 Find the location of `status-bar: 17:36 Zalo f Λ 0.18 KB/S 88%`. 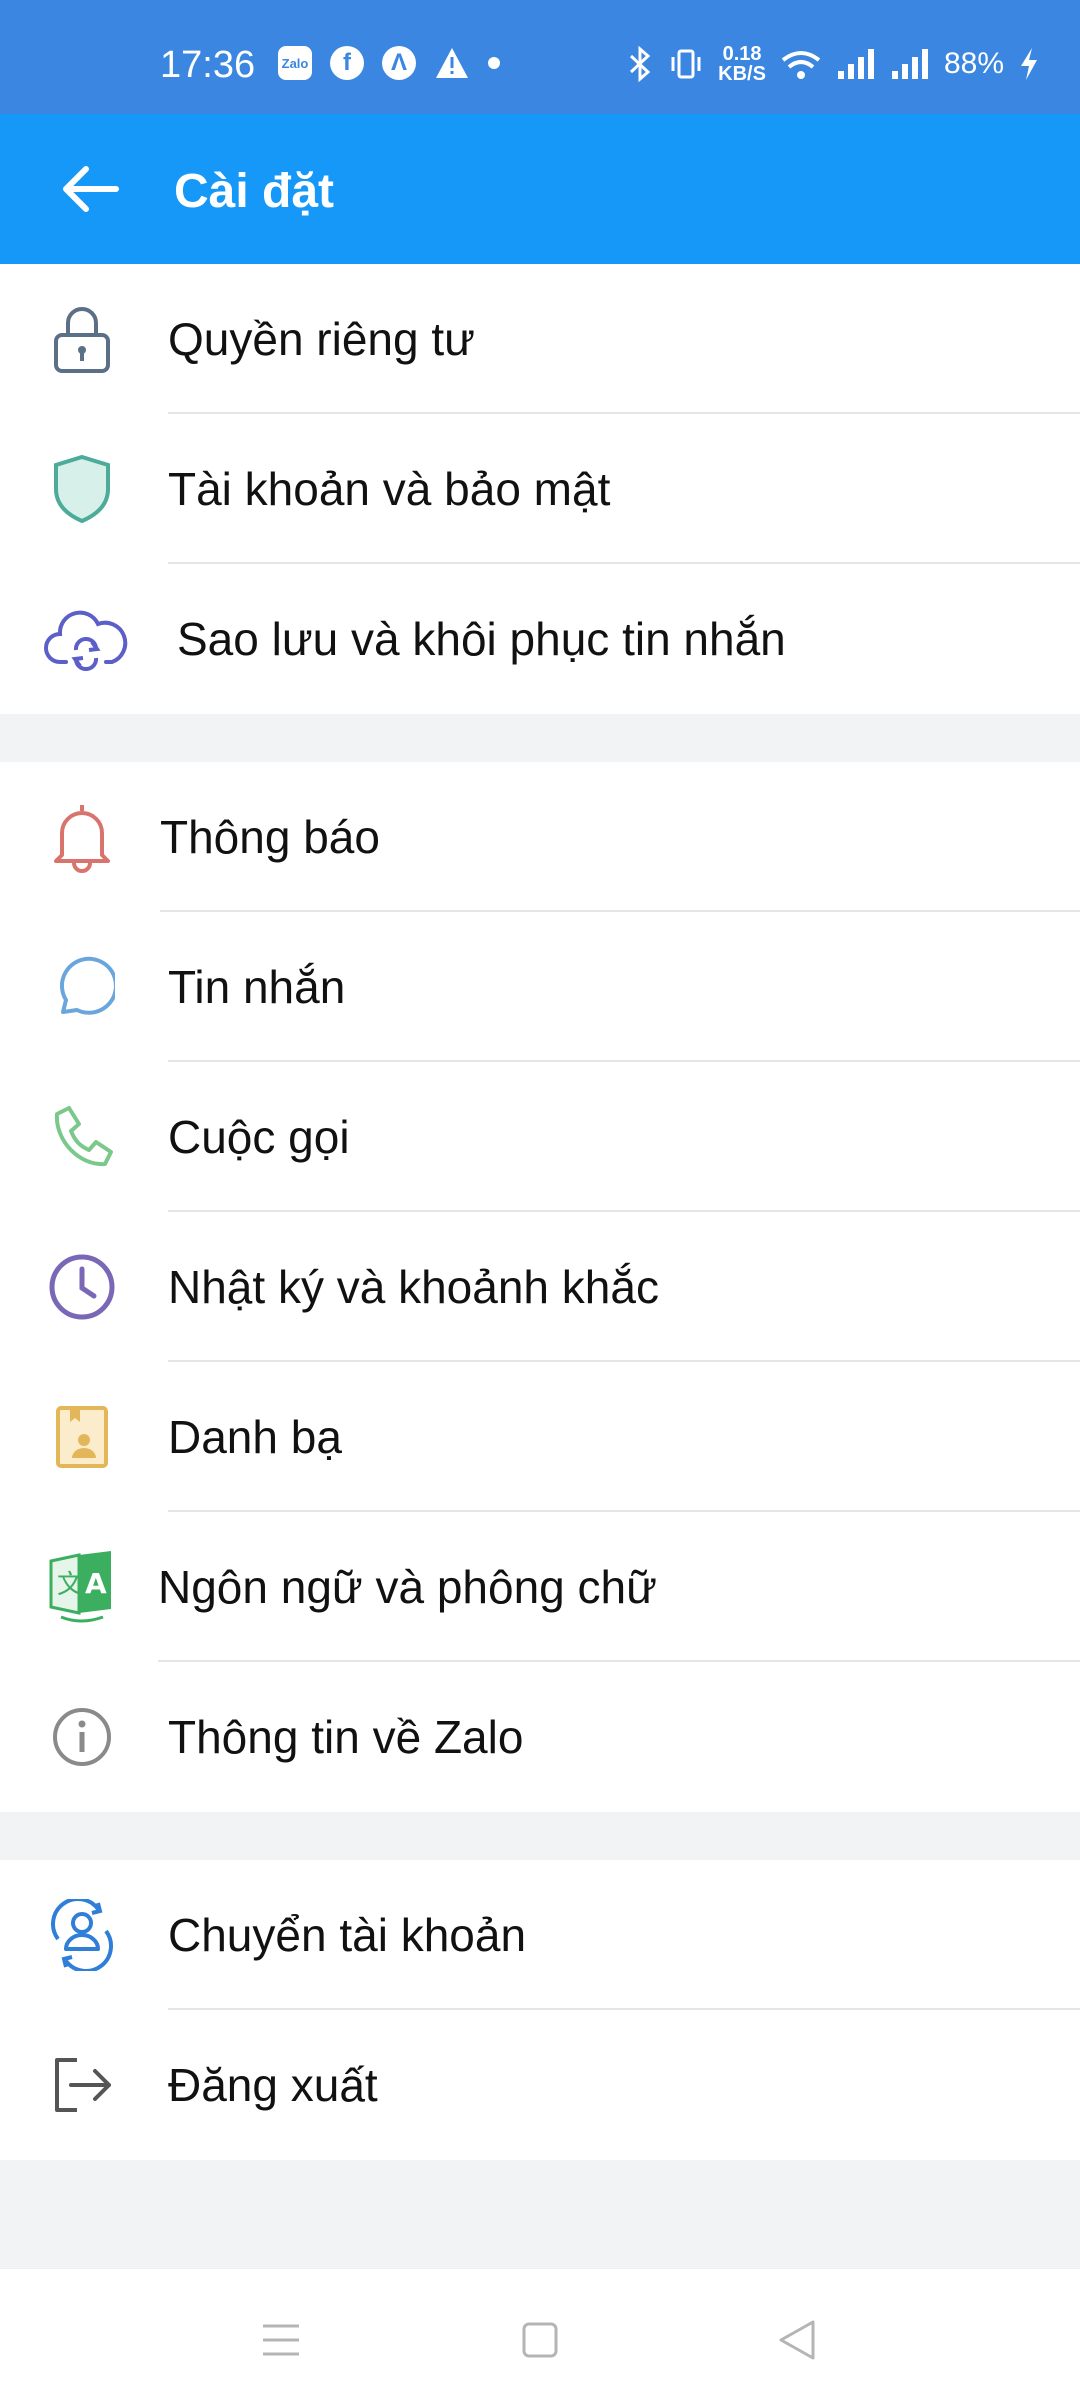

status-bar: 17:36 Zalo f Λ 0.18 KB/S 88% is located at coordinates (540, 57).